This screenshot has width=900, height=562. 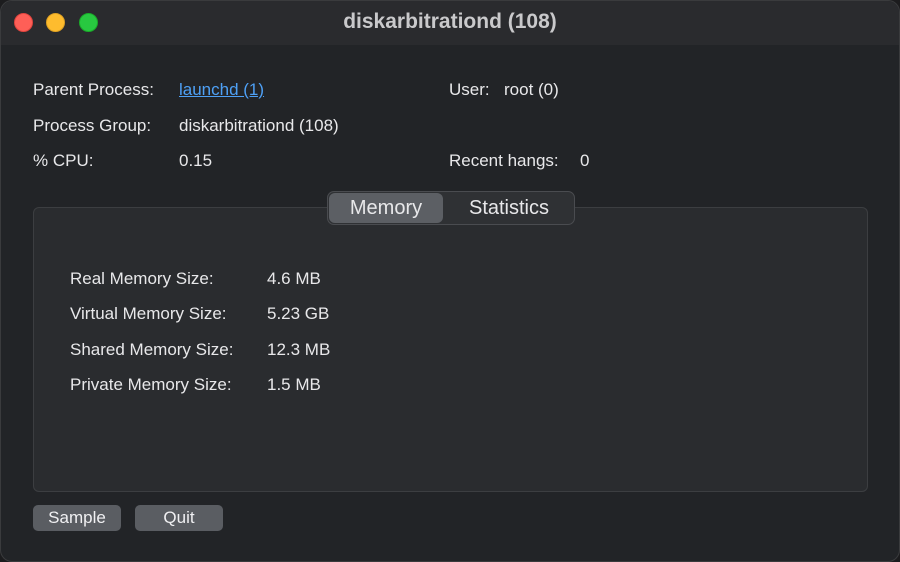 What do you see at coordinates (77, 518) in the screenshot?
I see `sample-button: Sample` at bounding box center [77, 518].